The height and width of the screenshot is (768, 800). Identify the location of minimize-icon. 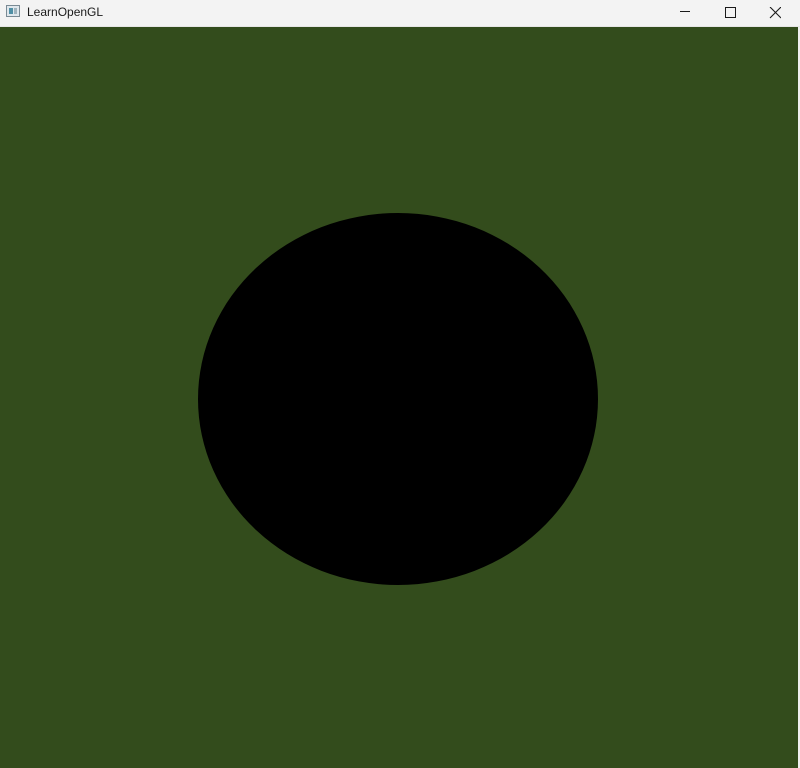
(685, 11).